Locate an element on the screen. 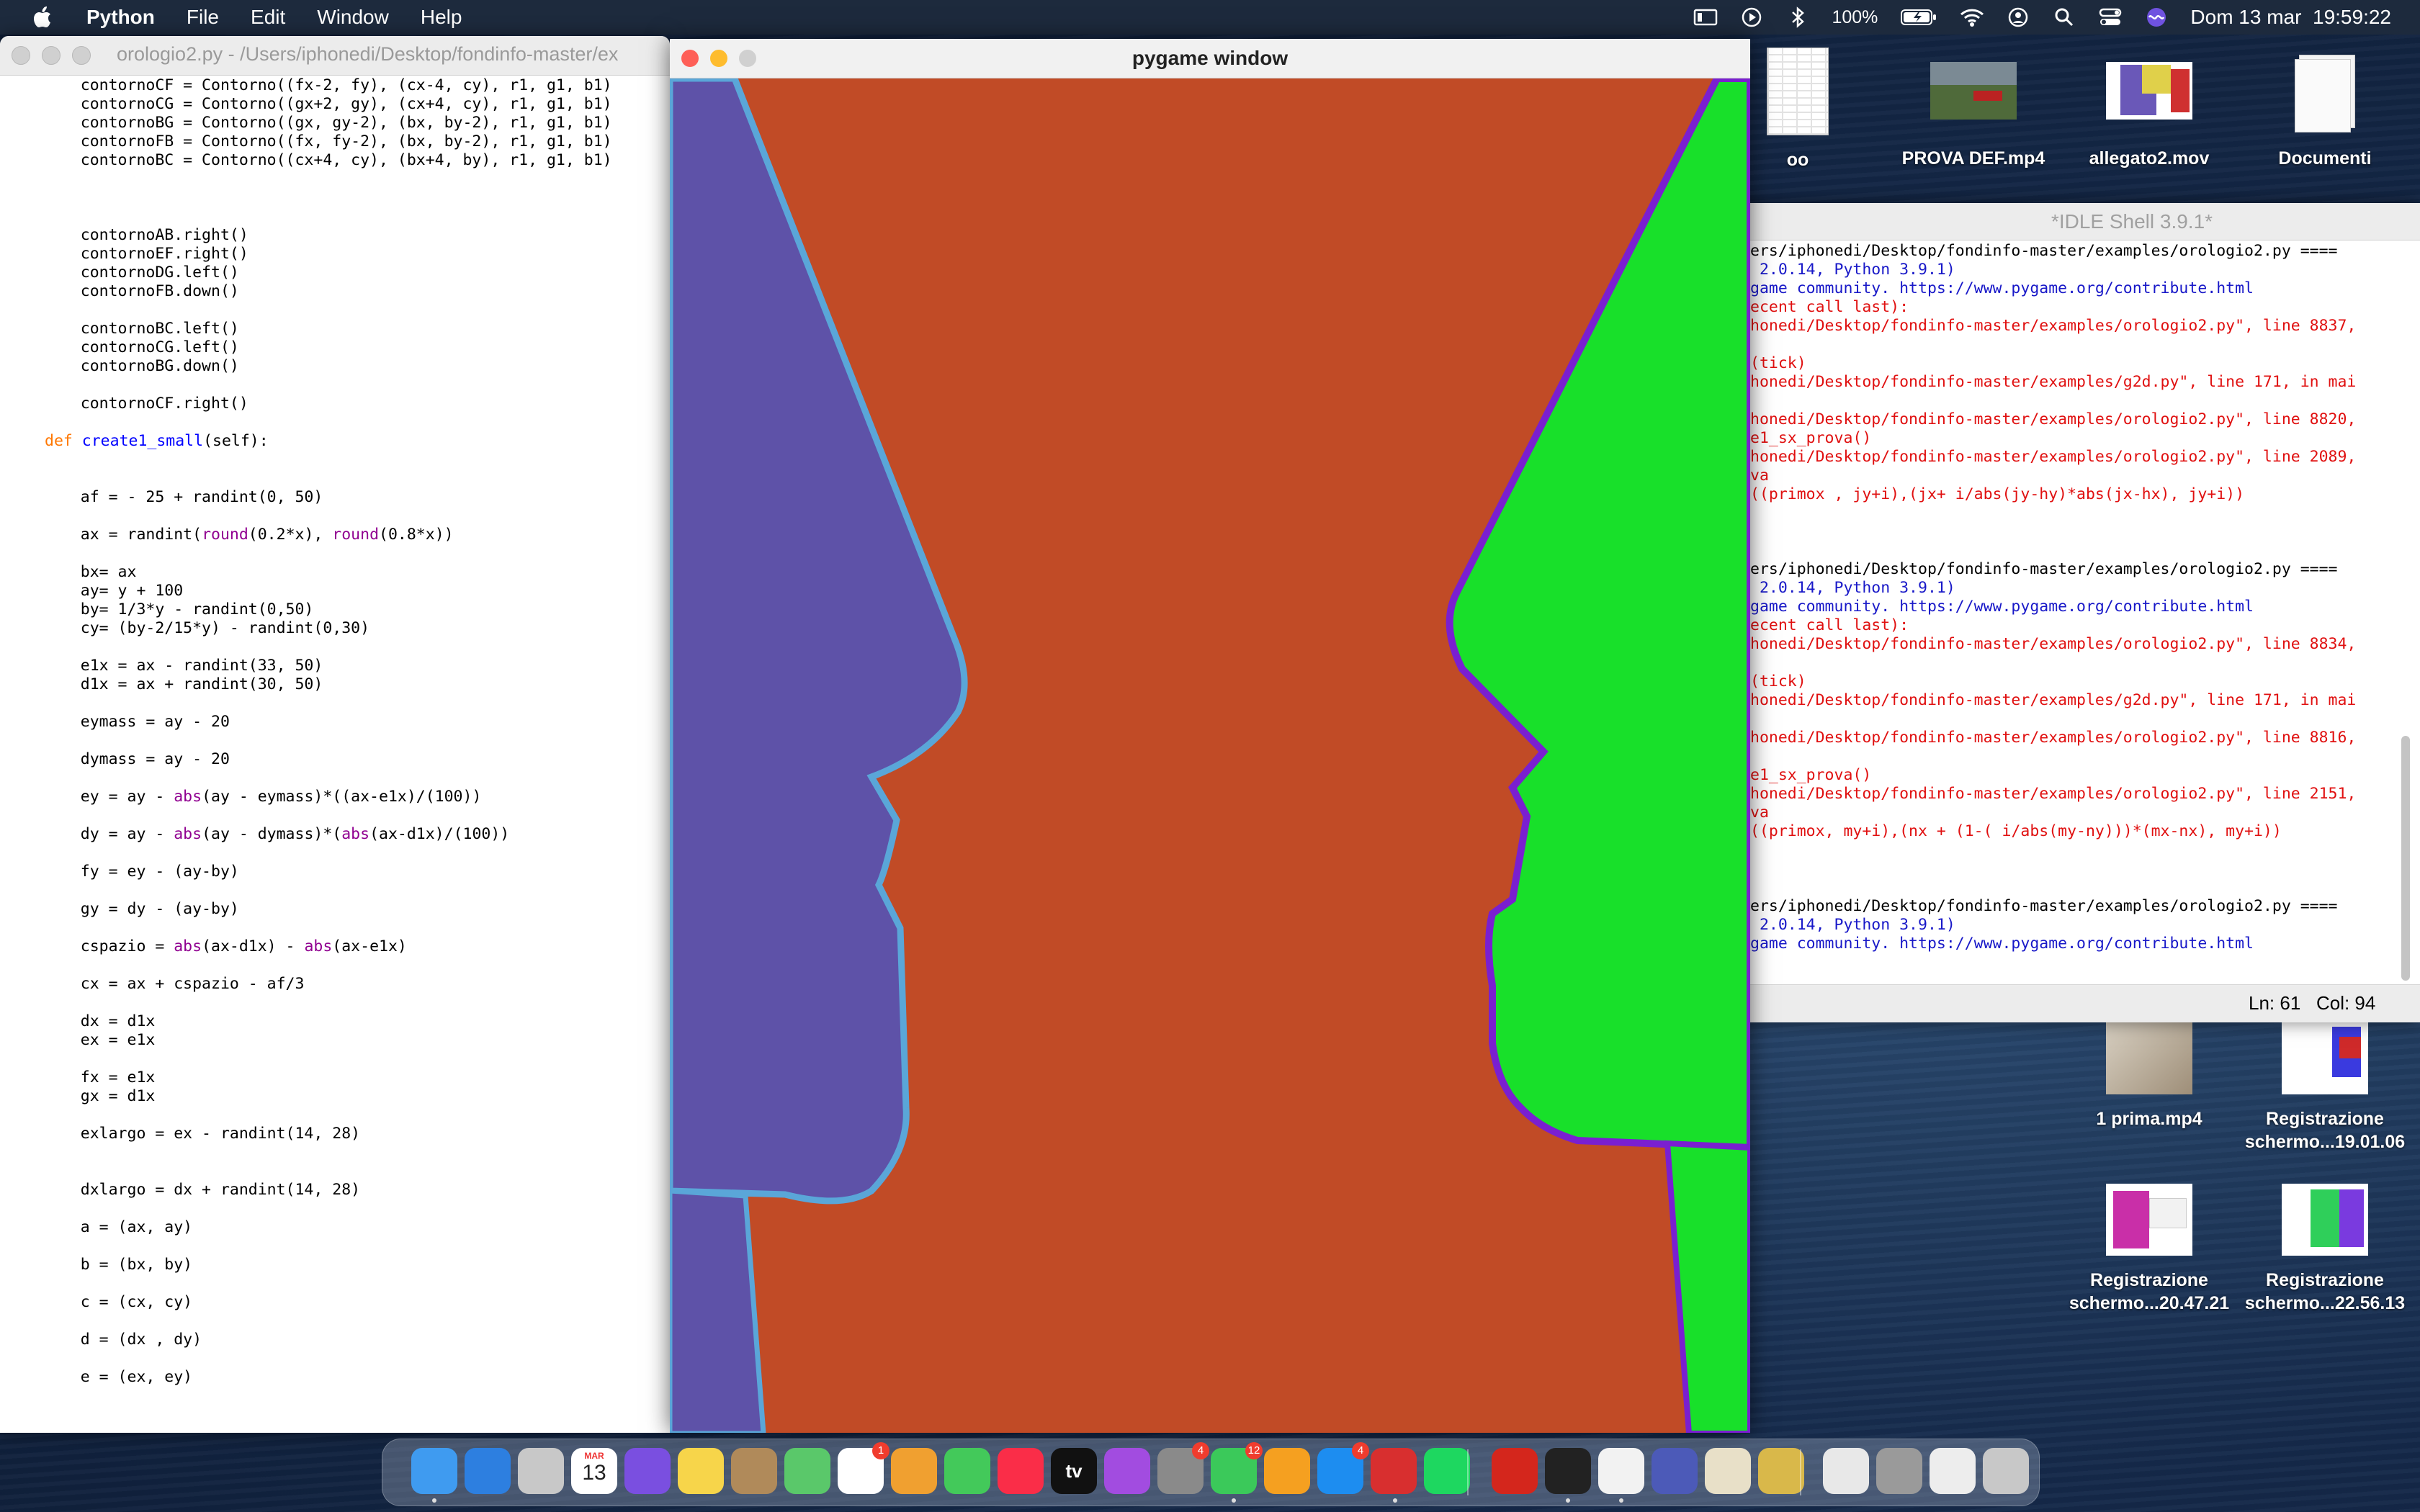 This screenshot has width=2420, height=1512. spotlight-search-icon is located at coordinates (2064, 17).